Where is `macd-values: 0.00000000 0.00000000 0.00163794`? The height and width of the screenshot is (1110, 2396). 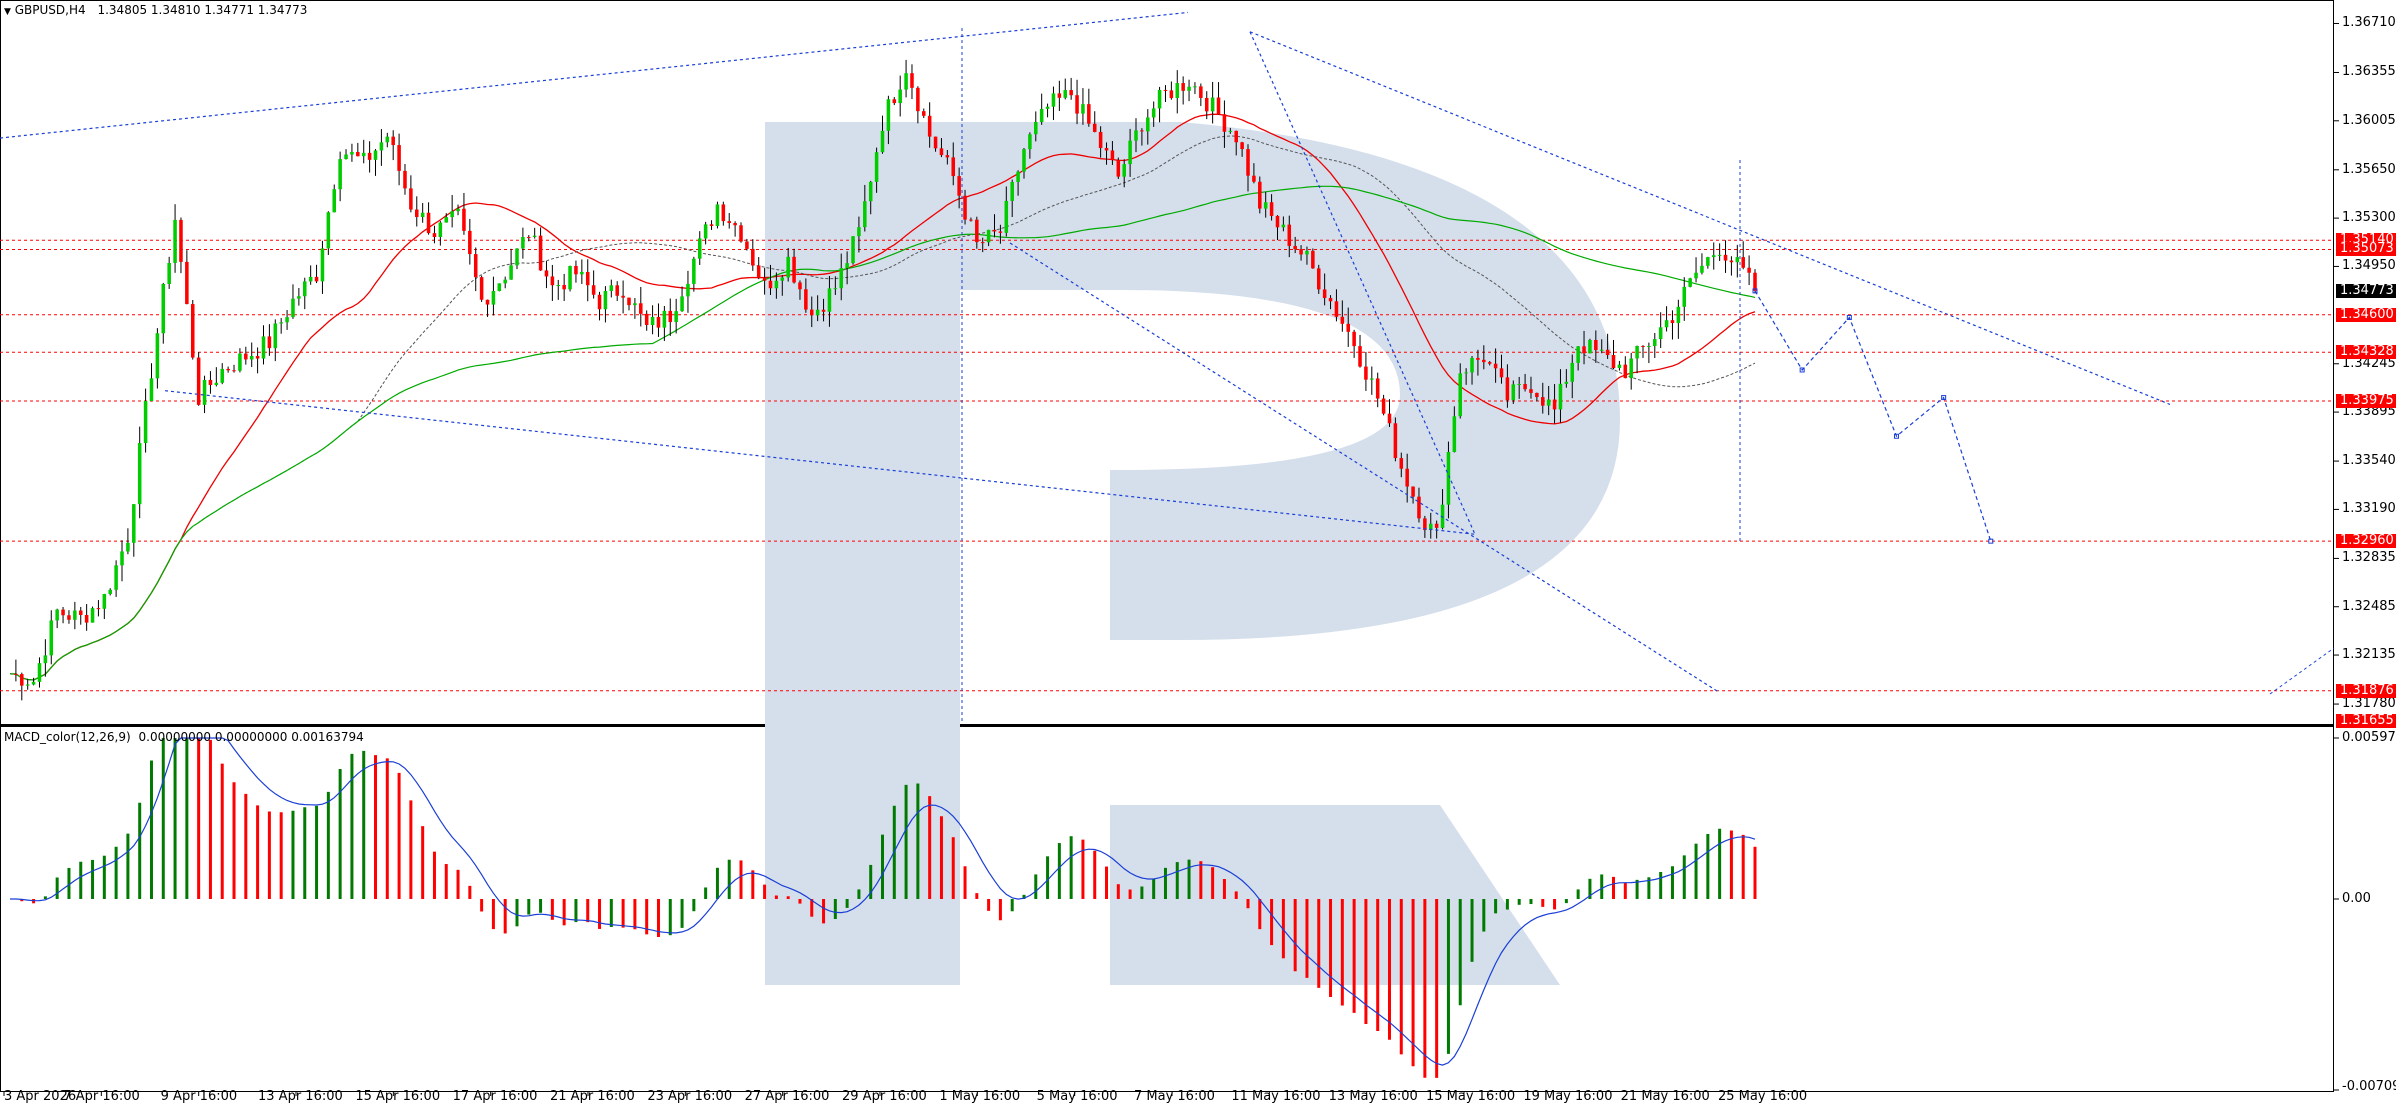
macd-values: 0.00000000 0.00000000 0.00163794 is located at coordinates (251, 737).